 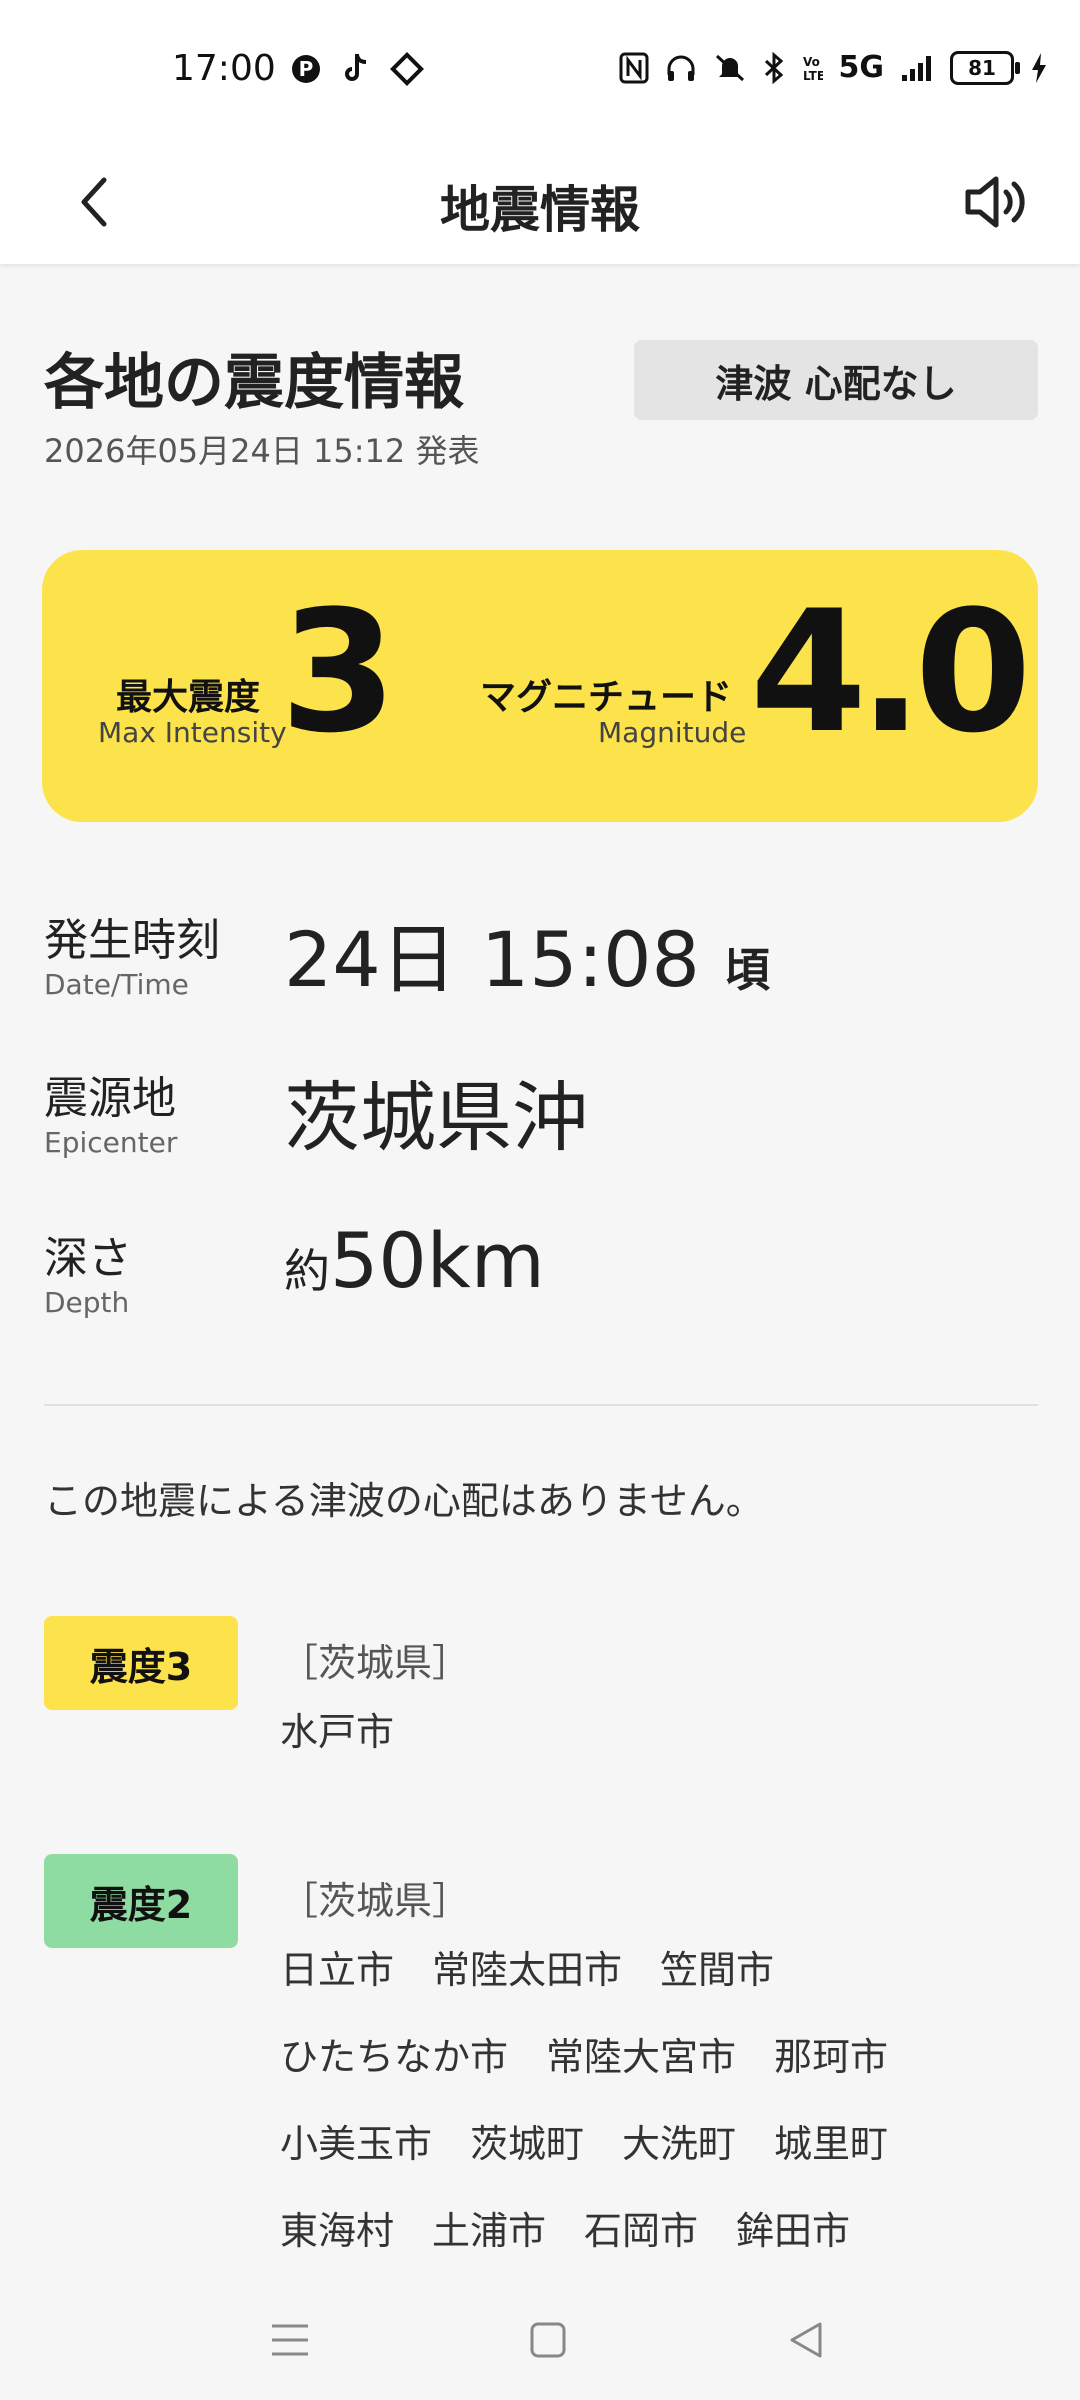 What do you see at coordinates (262, 451) in the screenshot?
I see `announce-time: 2026年05月24日 15:12 発表` at bounding box center [262, 451].